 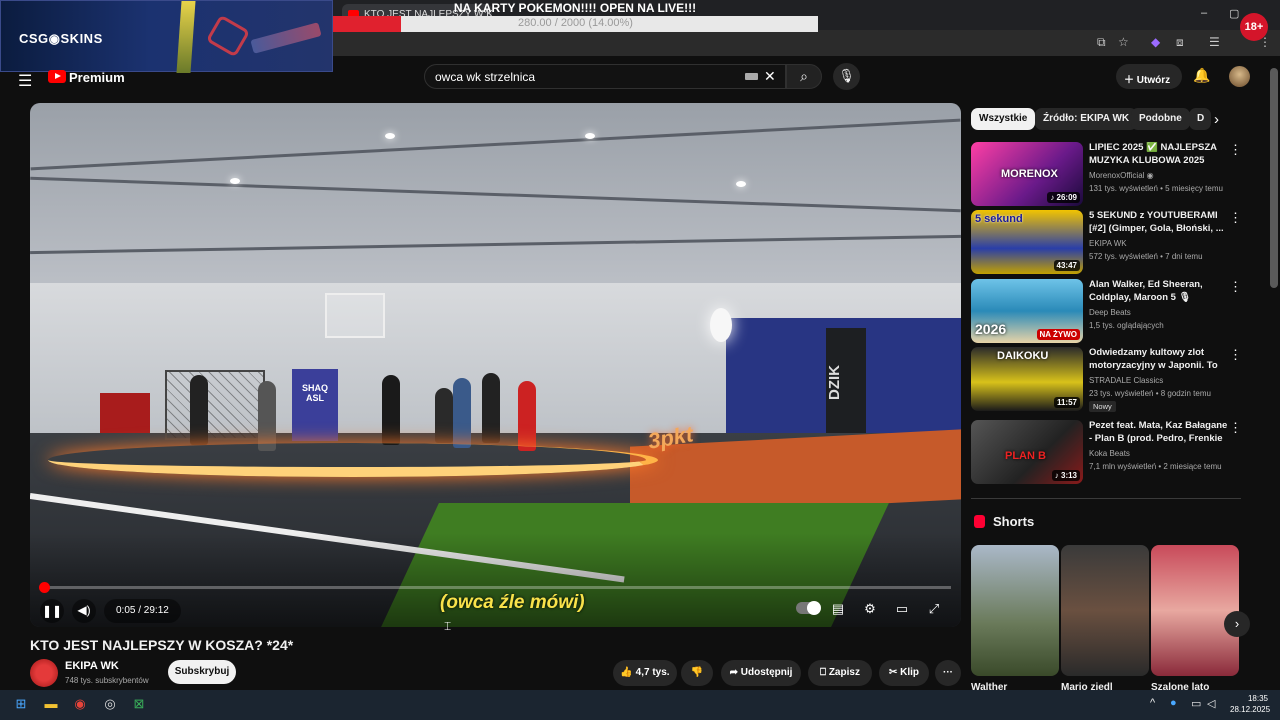 I want to click on more-actions-button: ···, so click(x=948, y=673).